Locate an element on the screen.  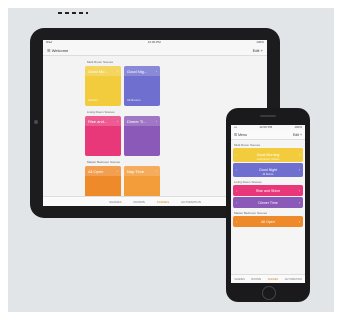
scene-tile: Rise and... › is located at coordinates (103, 136).